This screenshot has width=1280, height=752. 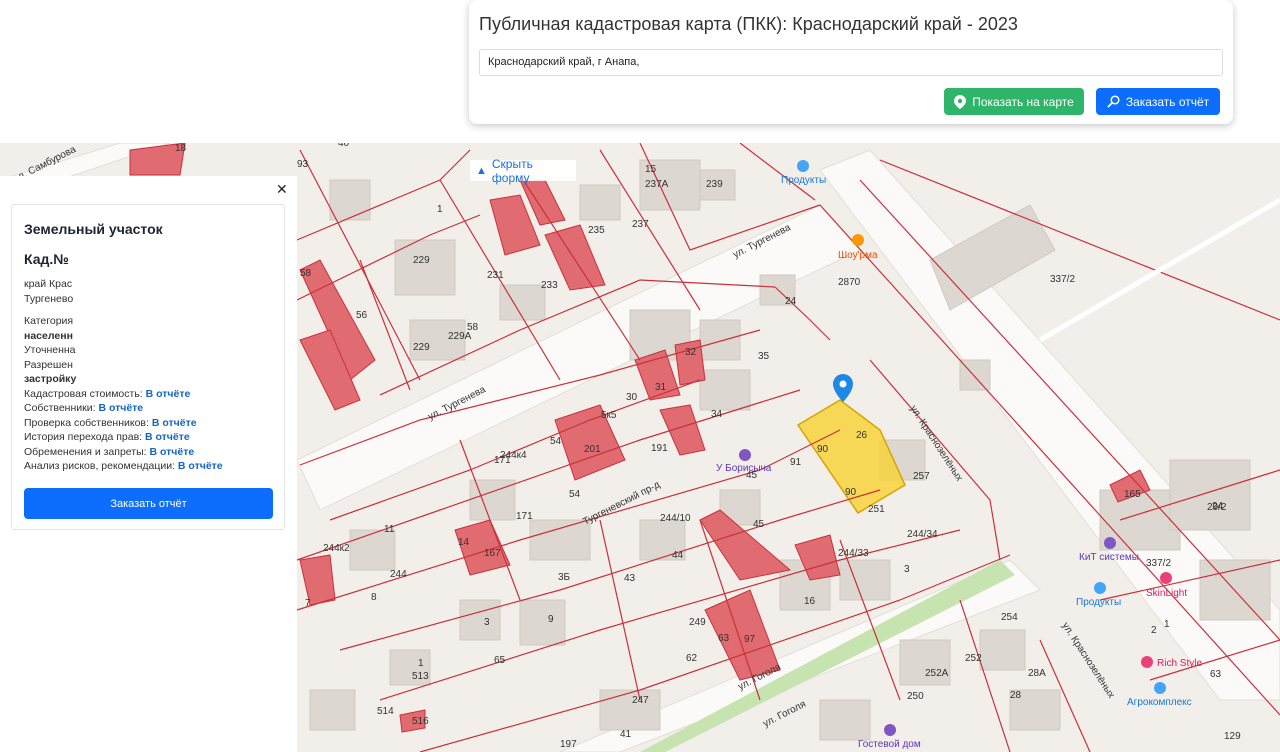 I want to click on house-number-label: 254, so click(x=1009, y=617).